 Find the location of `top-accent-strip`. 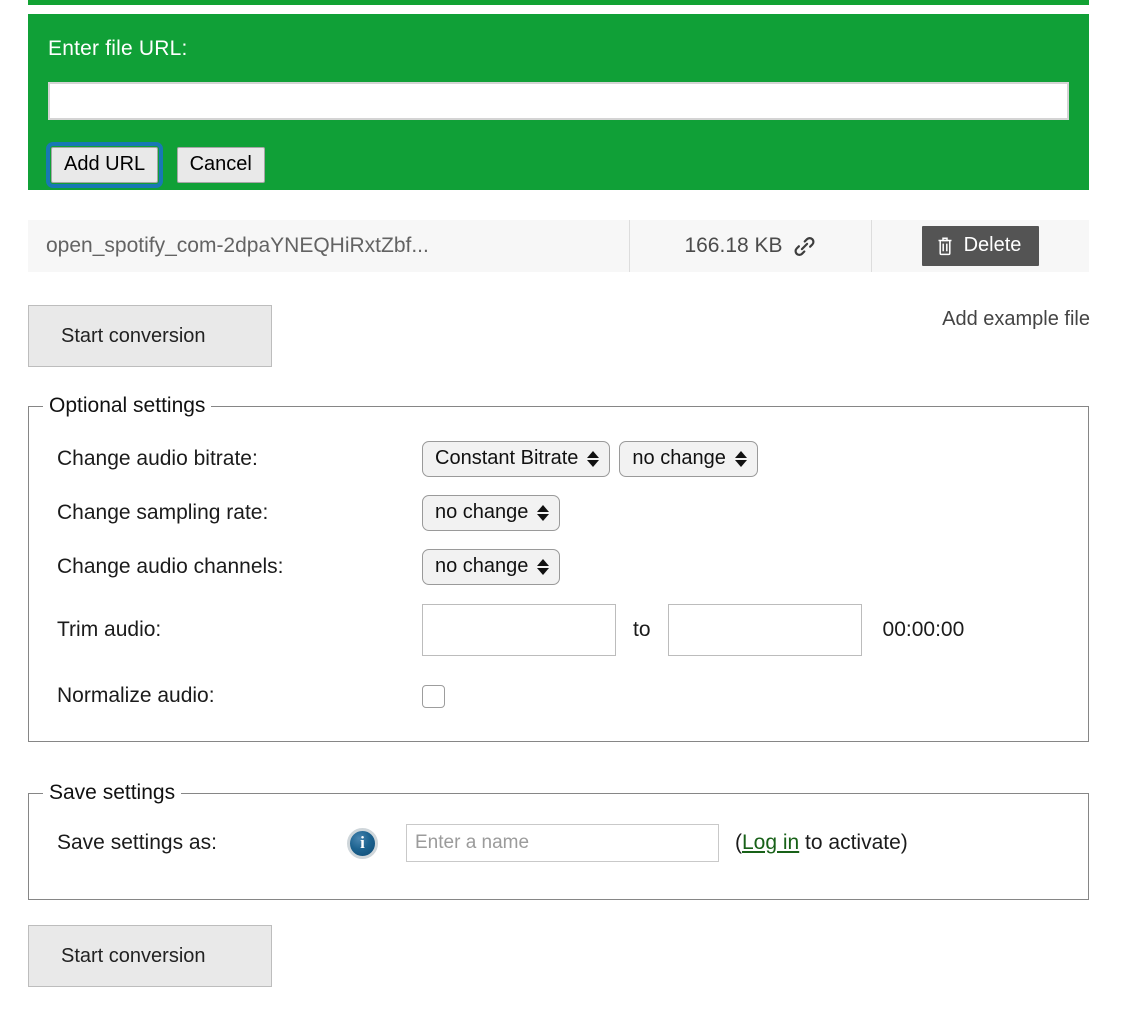

top-accent-strip is located at coordinates (558, 2).